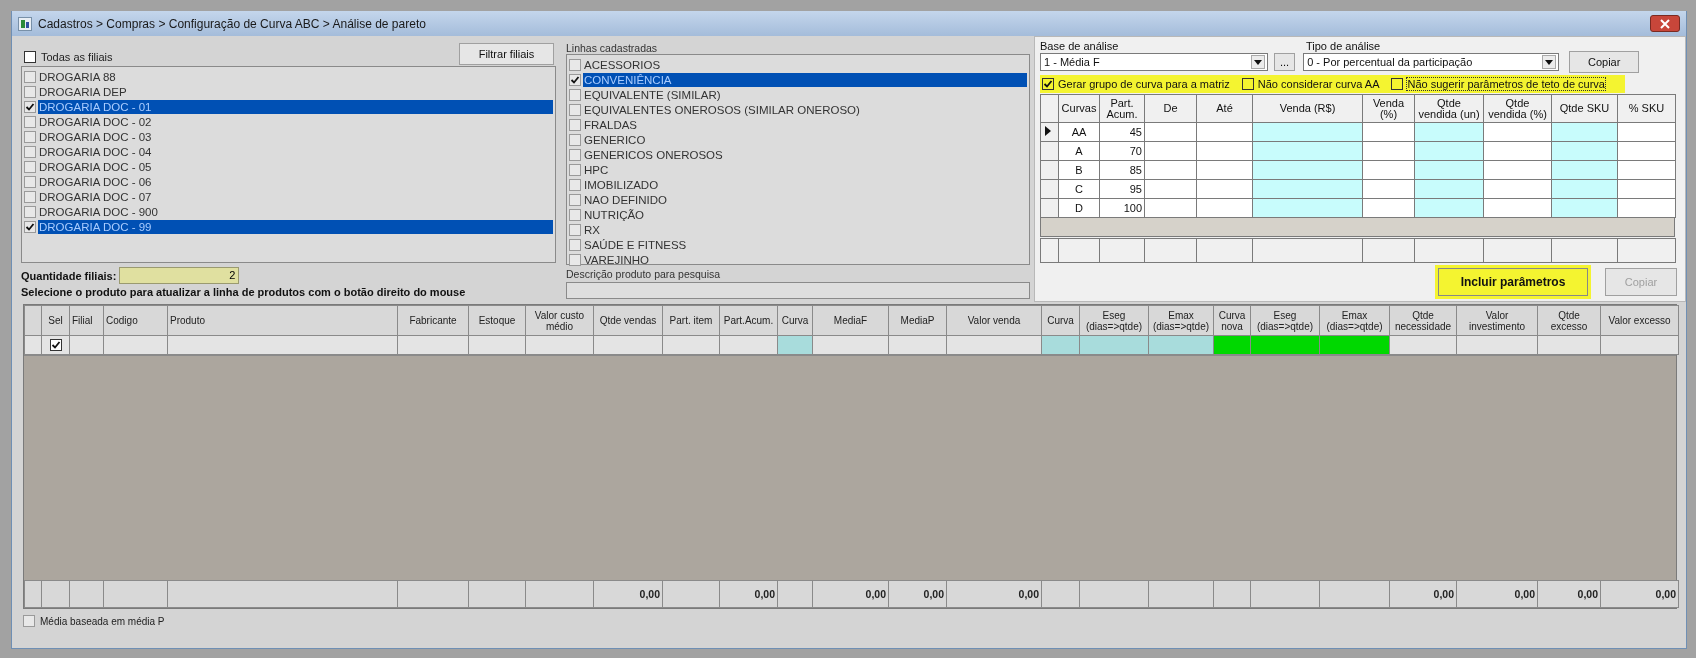 The height and width of the screenshot is (658, 1696). What do you see at coordinates (295, 151) in the screenshot?
I see `list-item: DROGARIA DOC - 04` at bounding box center [295, 151].